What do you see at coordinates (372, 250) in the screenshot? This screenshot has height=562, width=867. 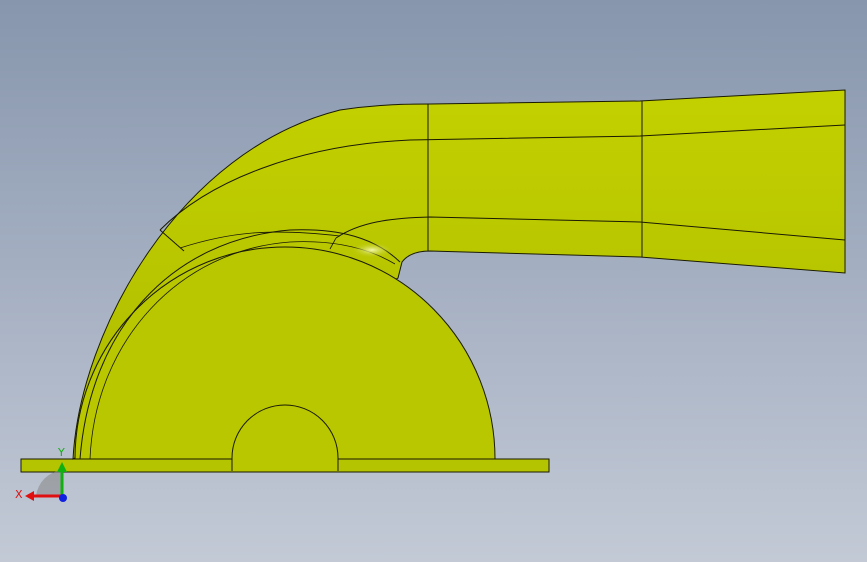 I see `throat-highlight` at bounding box center [372, 250].